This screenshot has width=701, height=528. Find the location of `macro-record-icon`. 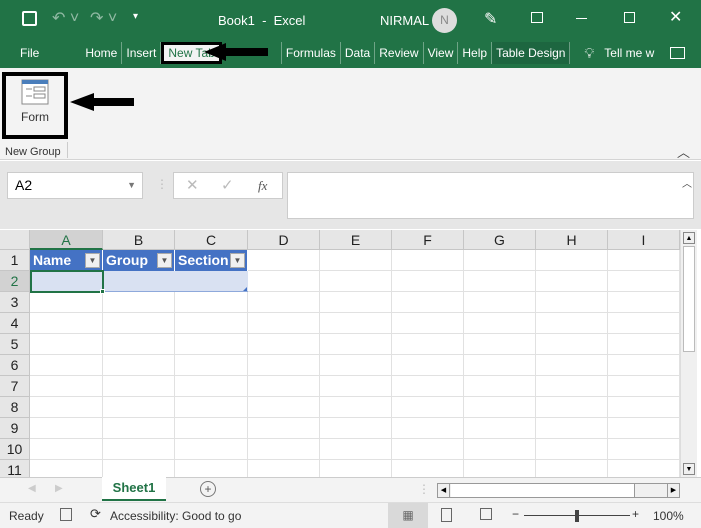

macro-record-icon is located at coordinates (66, 514).